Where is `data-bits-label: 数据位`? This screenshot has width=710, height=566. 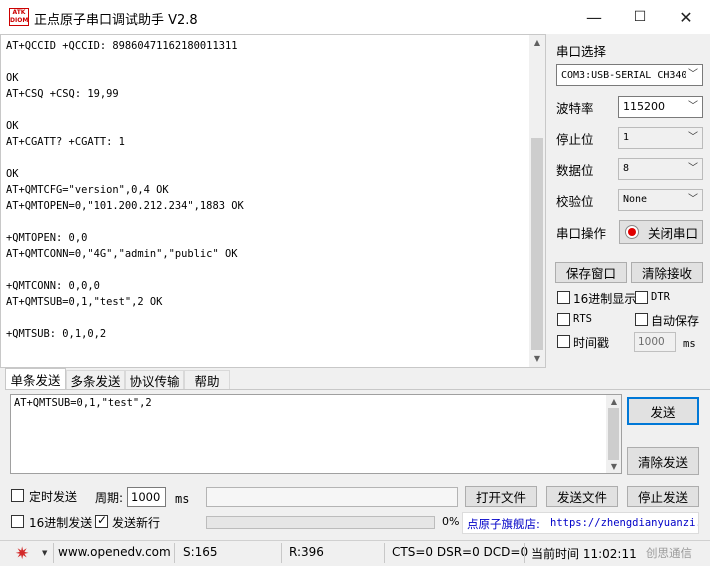
data-bits-label: 数据位 is located at coordinates (575, 170).